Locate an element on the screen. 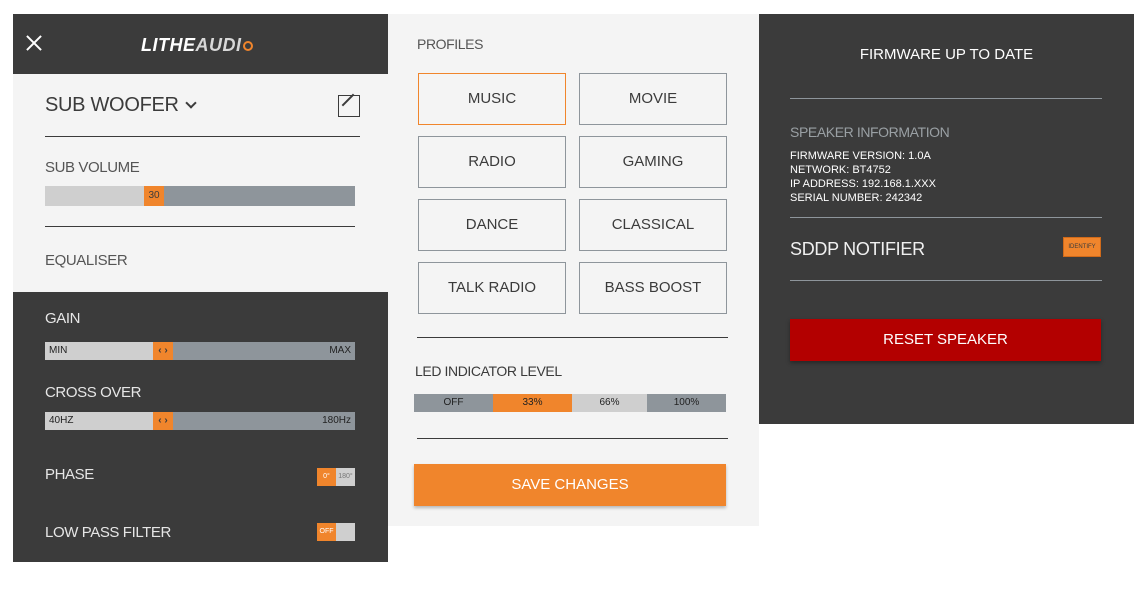 The image size is (1143, 600). led-level-selector: OFF 33% 66% 100% is located at coordinates (570, 403).